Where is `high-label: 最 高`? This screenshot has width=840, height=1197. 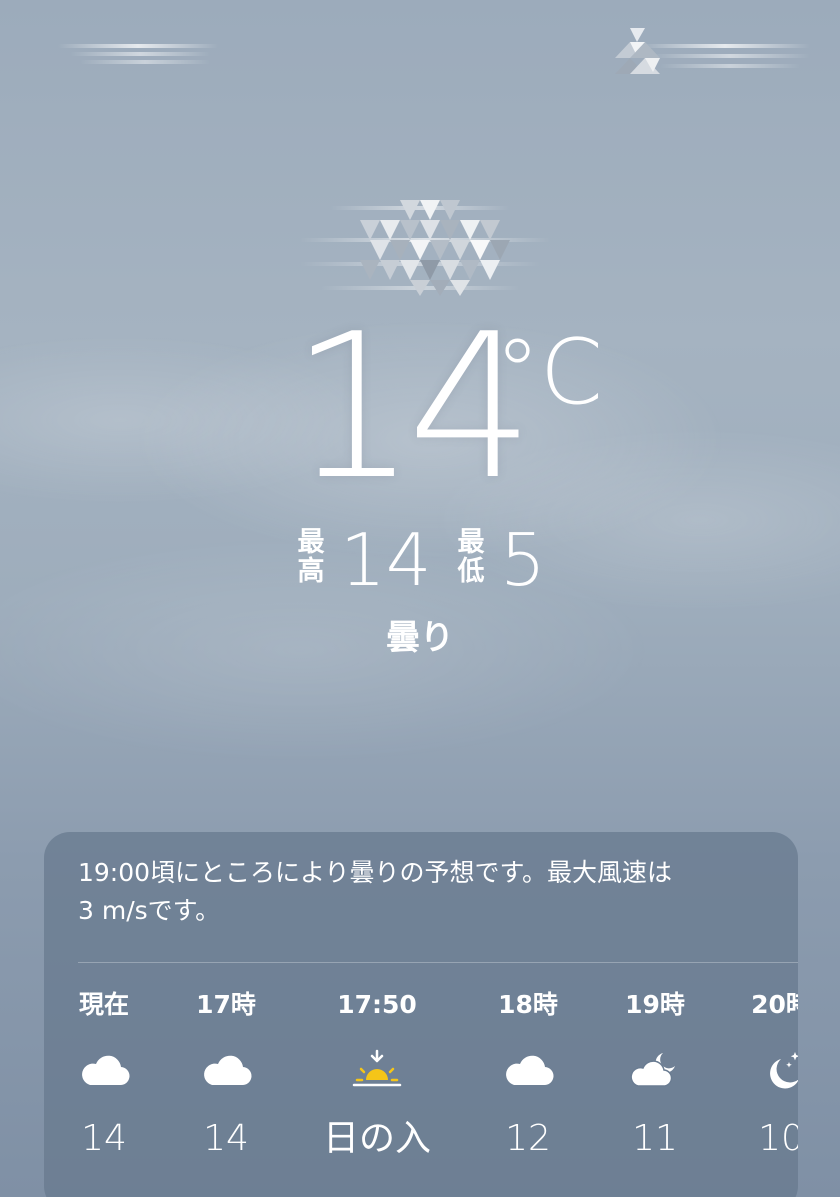
high-label: 最 高 is located at coordinates (311, 557).